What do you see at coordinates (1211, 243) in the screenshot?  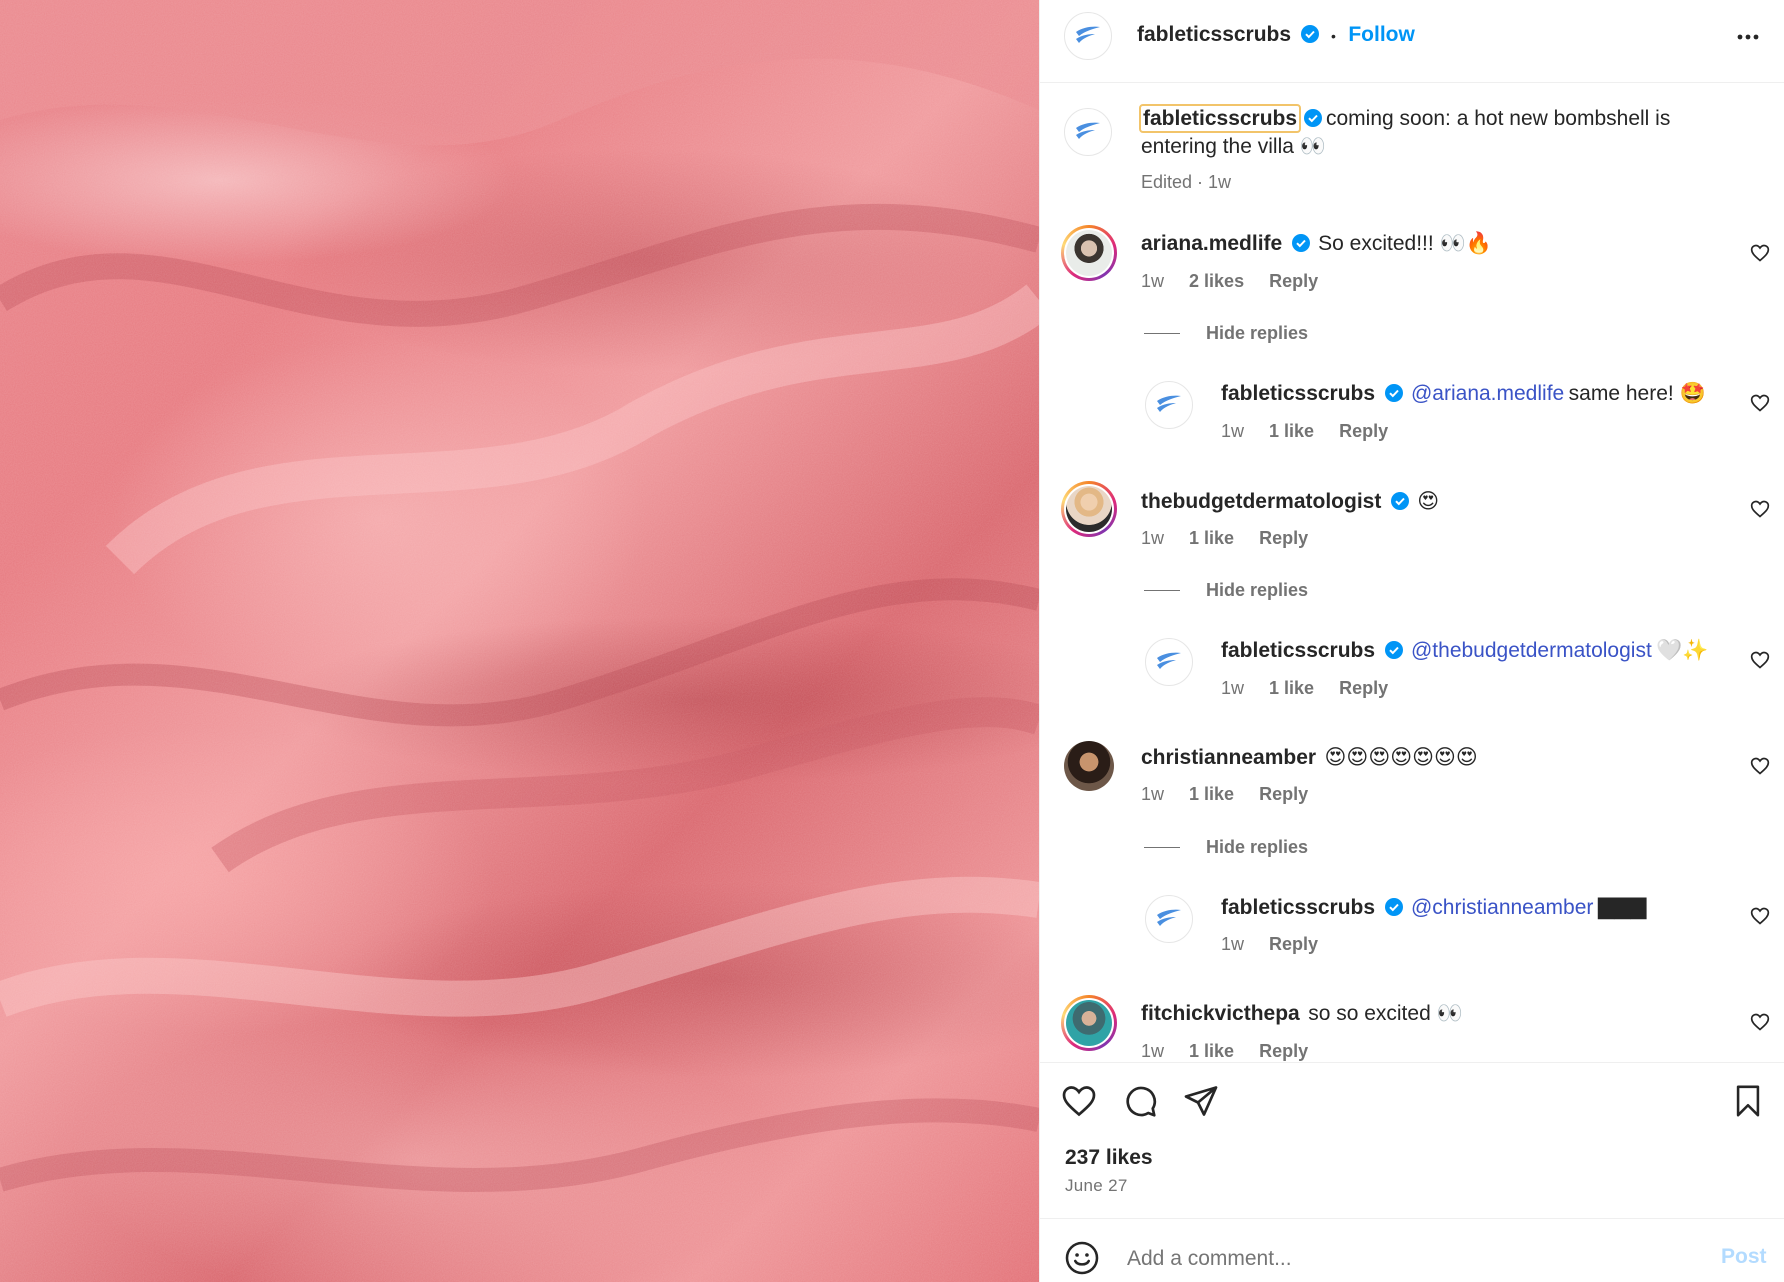 I see `comment-username: ariana.medlife` at bounding box center [1211, 243].